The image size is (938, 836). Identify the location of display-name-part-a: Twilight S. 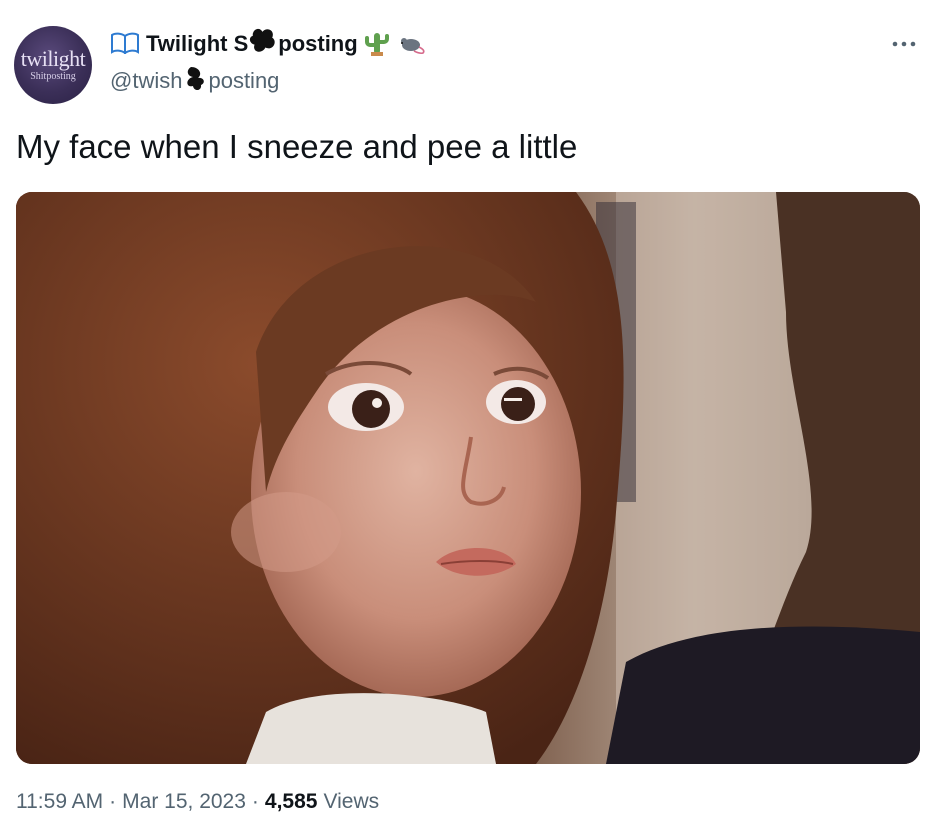
(197, 43).